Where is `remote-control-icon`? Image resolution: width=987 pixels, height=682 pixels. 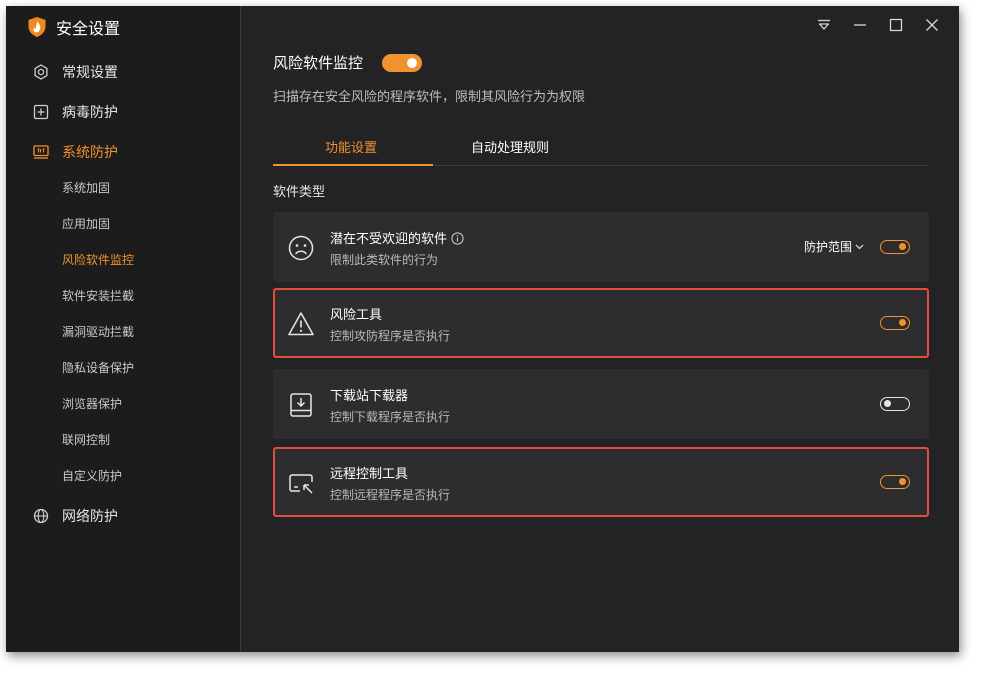 remote-control-icon is located at coordinates (301, 483).